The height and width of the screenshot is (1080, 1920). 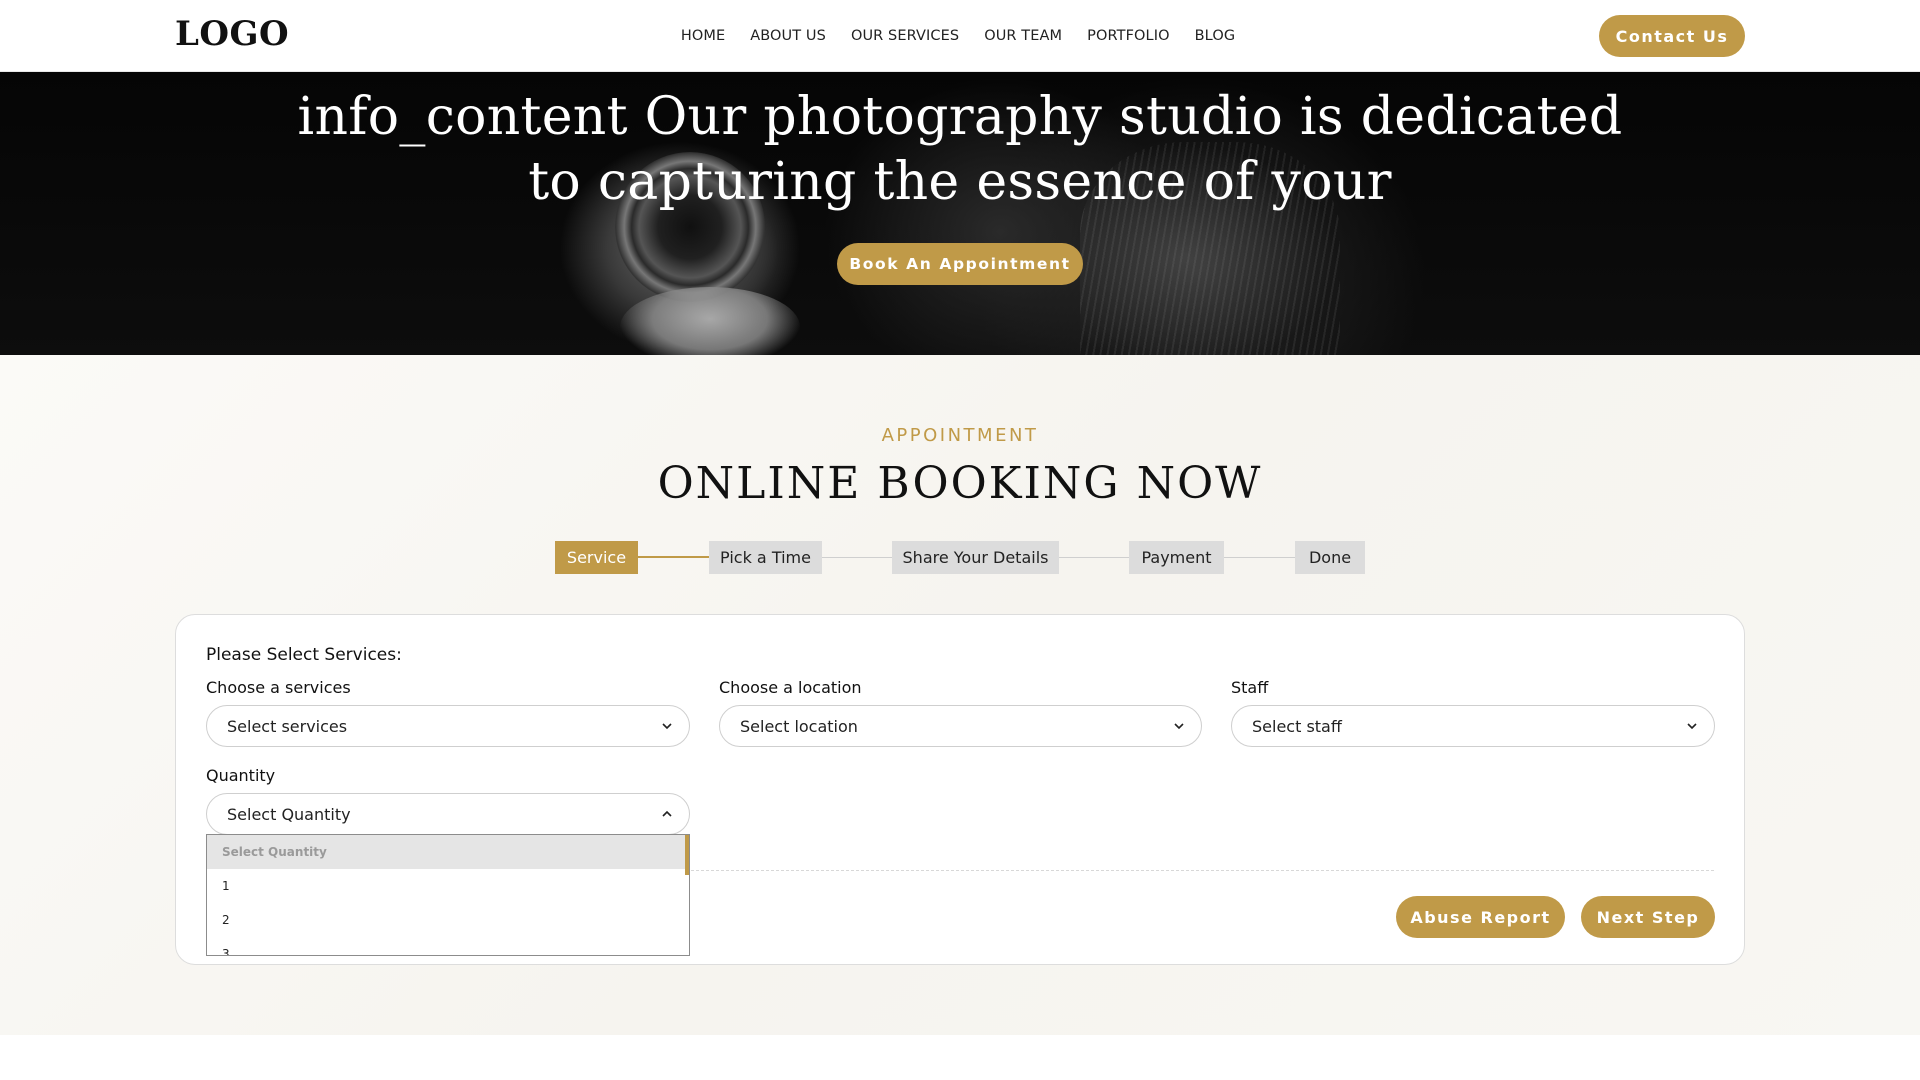 I want to click on staff-select: Select staff, so click(x=1473, y=726).